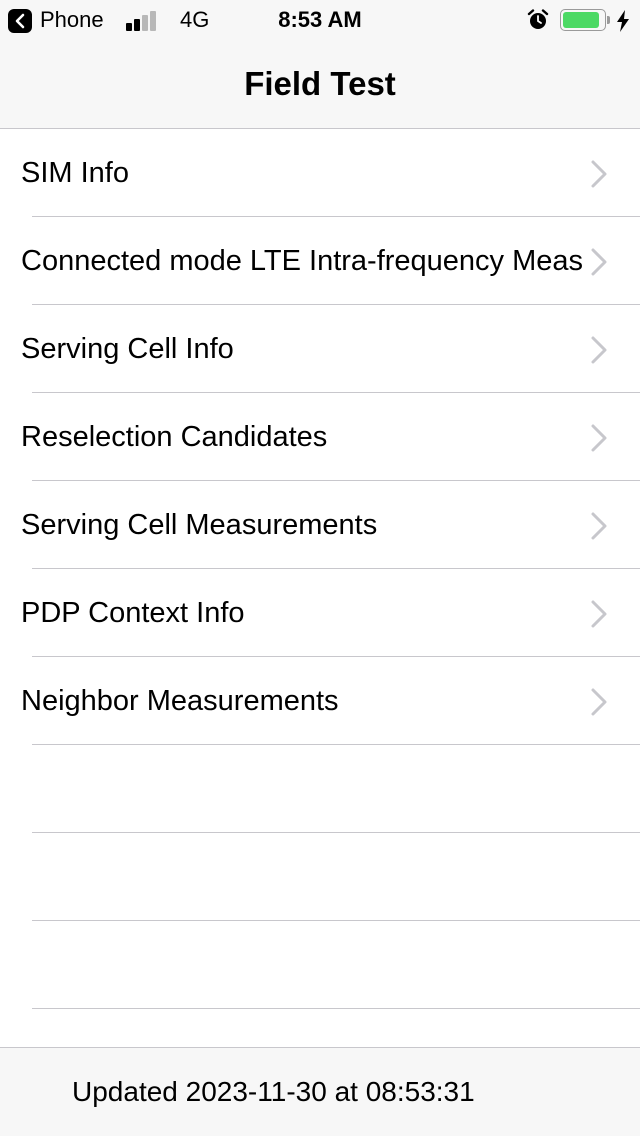 The height and width of the screenshot is (1136, 640). What do you see at coordinates (581, 20) in the screenshot?
I see `battery-level-fill` at bounding box center [581, 20].